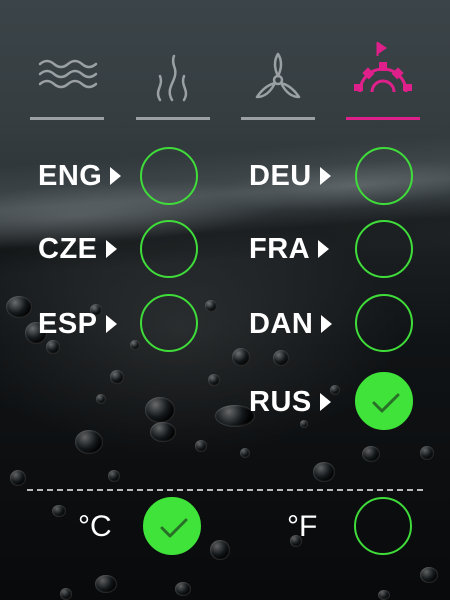 This screenshot has width=450, height=600. What do you see at coordinates (384, 323) in the screenshot?
I see `radio-dan` at bounding box center [384, 323].